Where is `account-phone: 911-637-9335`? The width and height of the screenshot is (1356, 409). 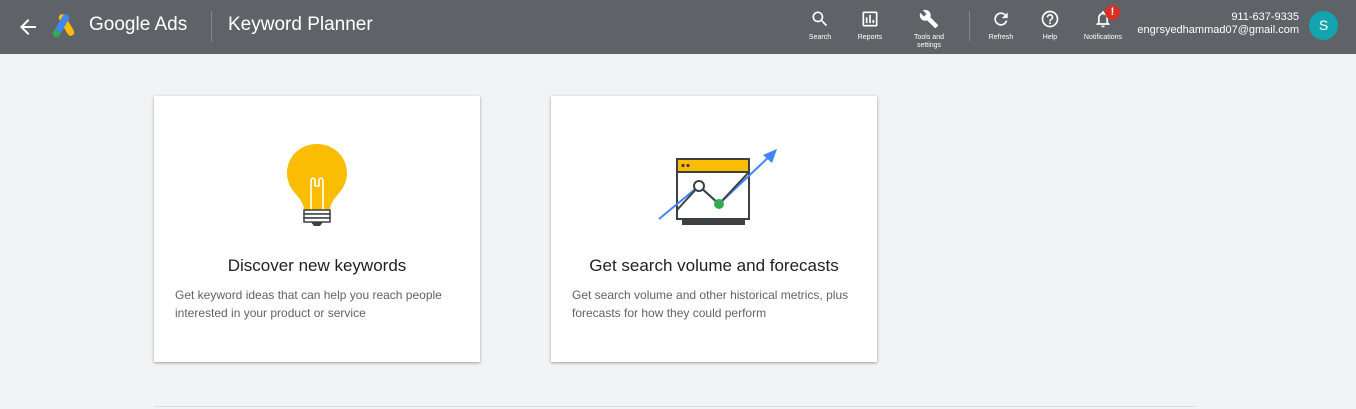 account-phone: 911-637-9335 is located at coordinates (1265, 17).